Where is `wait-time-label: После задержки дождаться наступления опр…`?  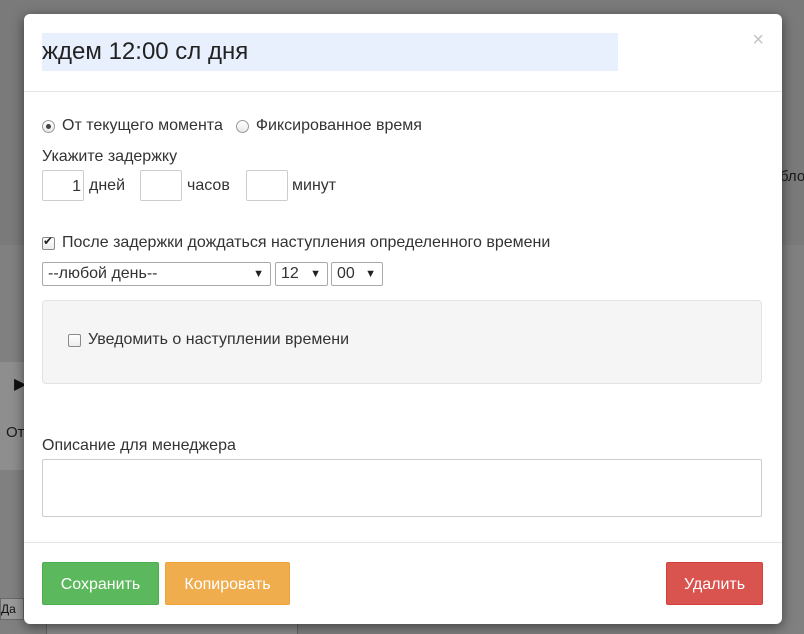
wait-time-label: После задержки дождаться наступления опр… is located at coordinates (306, 243).